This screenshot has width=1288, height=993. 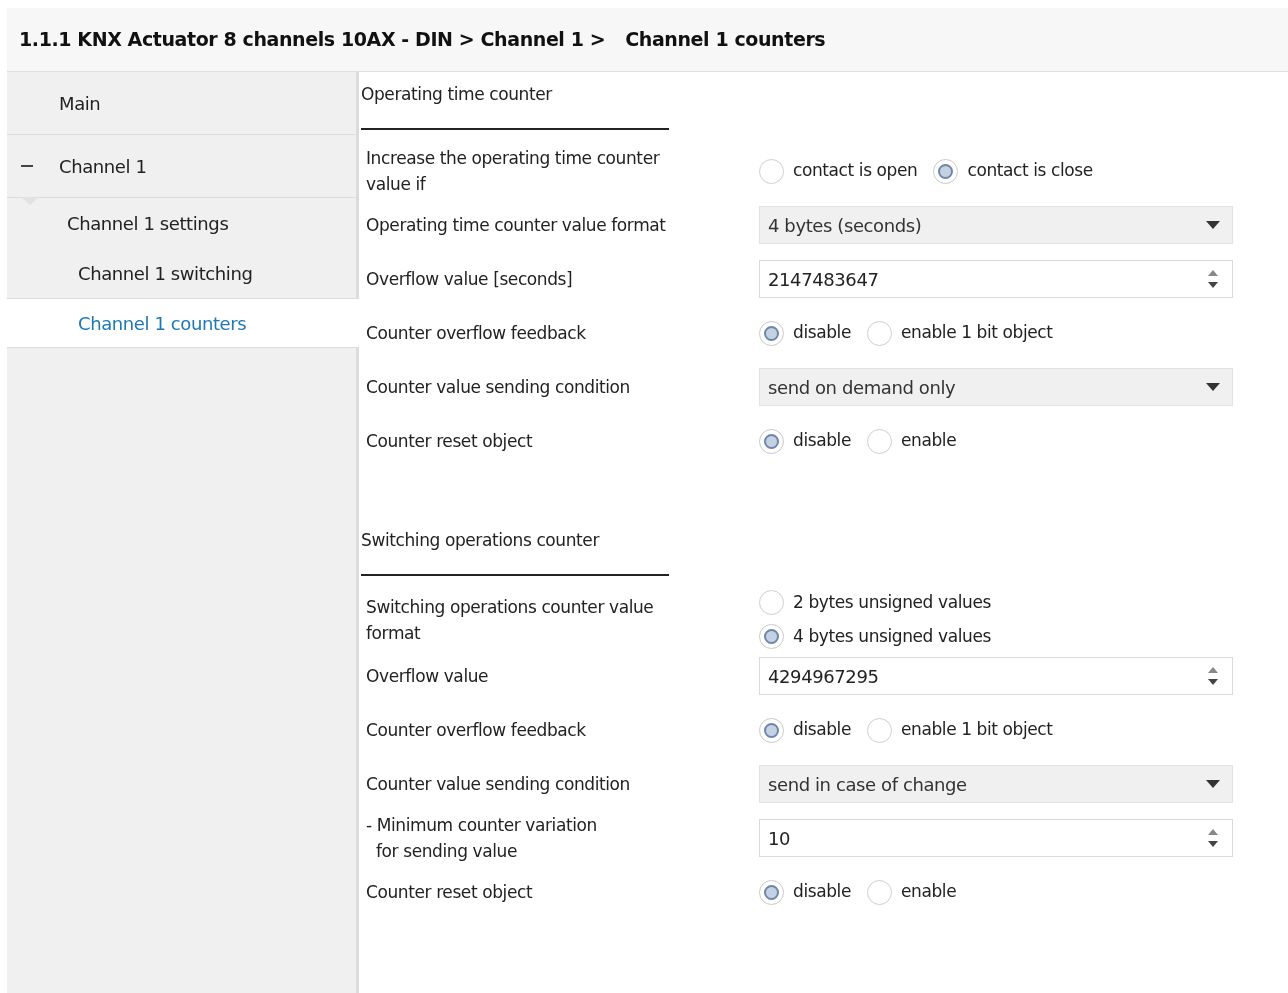 I want to click on section-title: Switching operations counter, so click(x=515, y=547).